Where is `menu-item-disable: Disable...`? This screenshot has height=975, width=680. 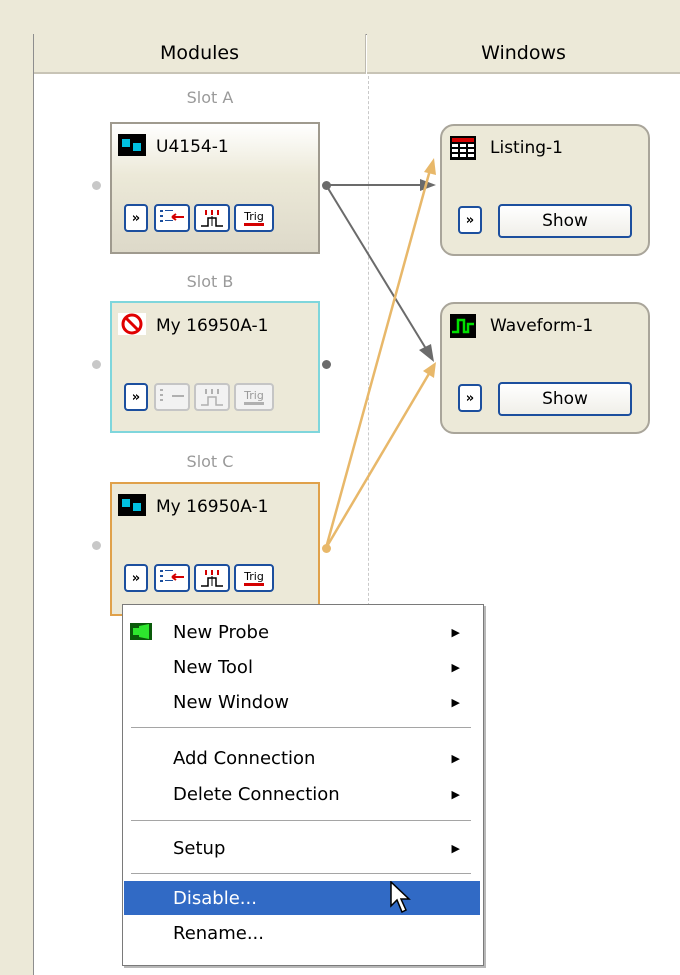 menu-item-disable: Disable... is located at coordinates (302, 898).